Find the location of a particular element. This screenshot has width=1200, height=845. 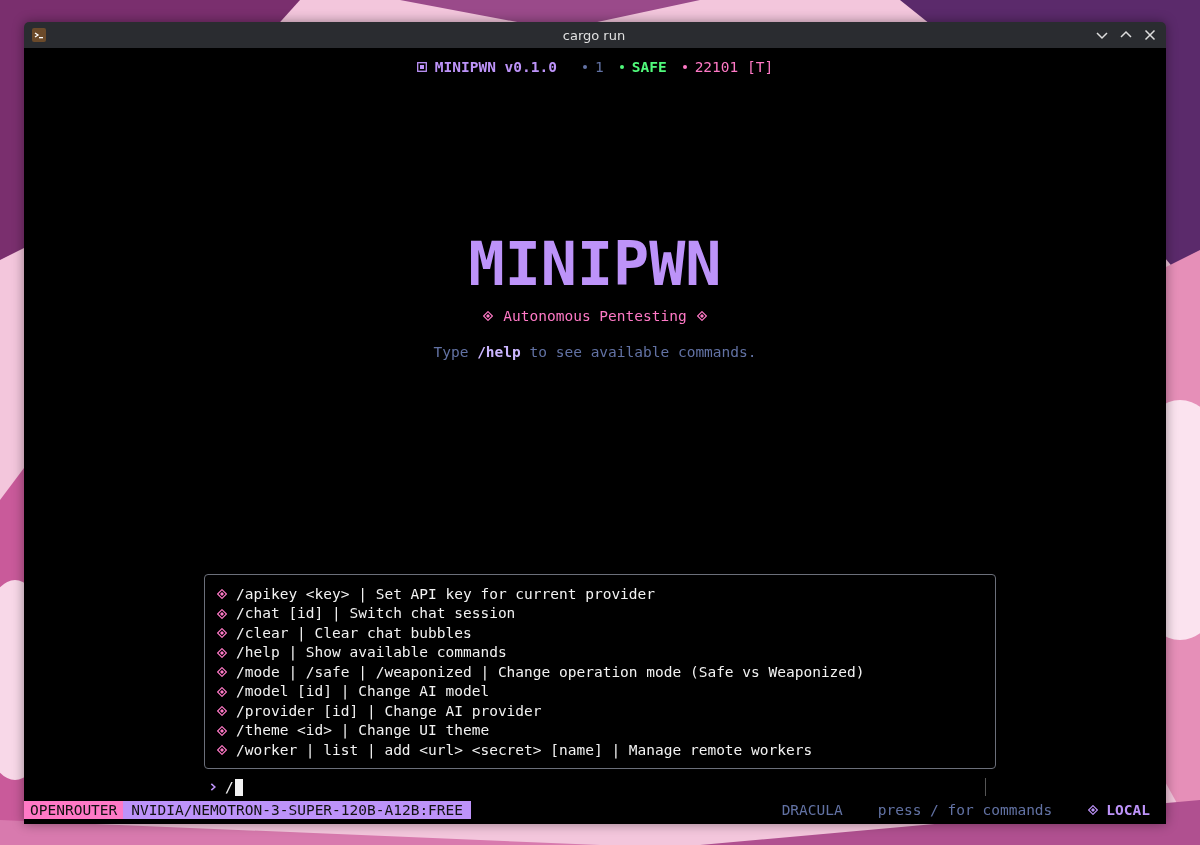

location-label: LOCAL is located at coordinates (1128, 810).